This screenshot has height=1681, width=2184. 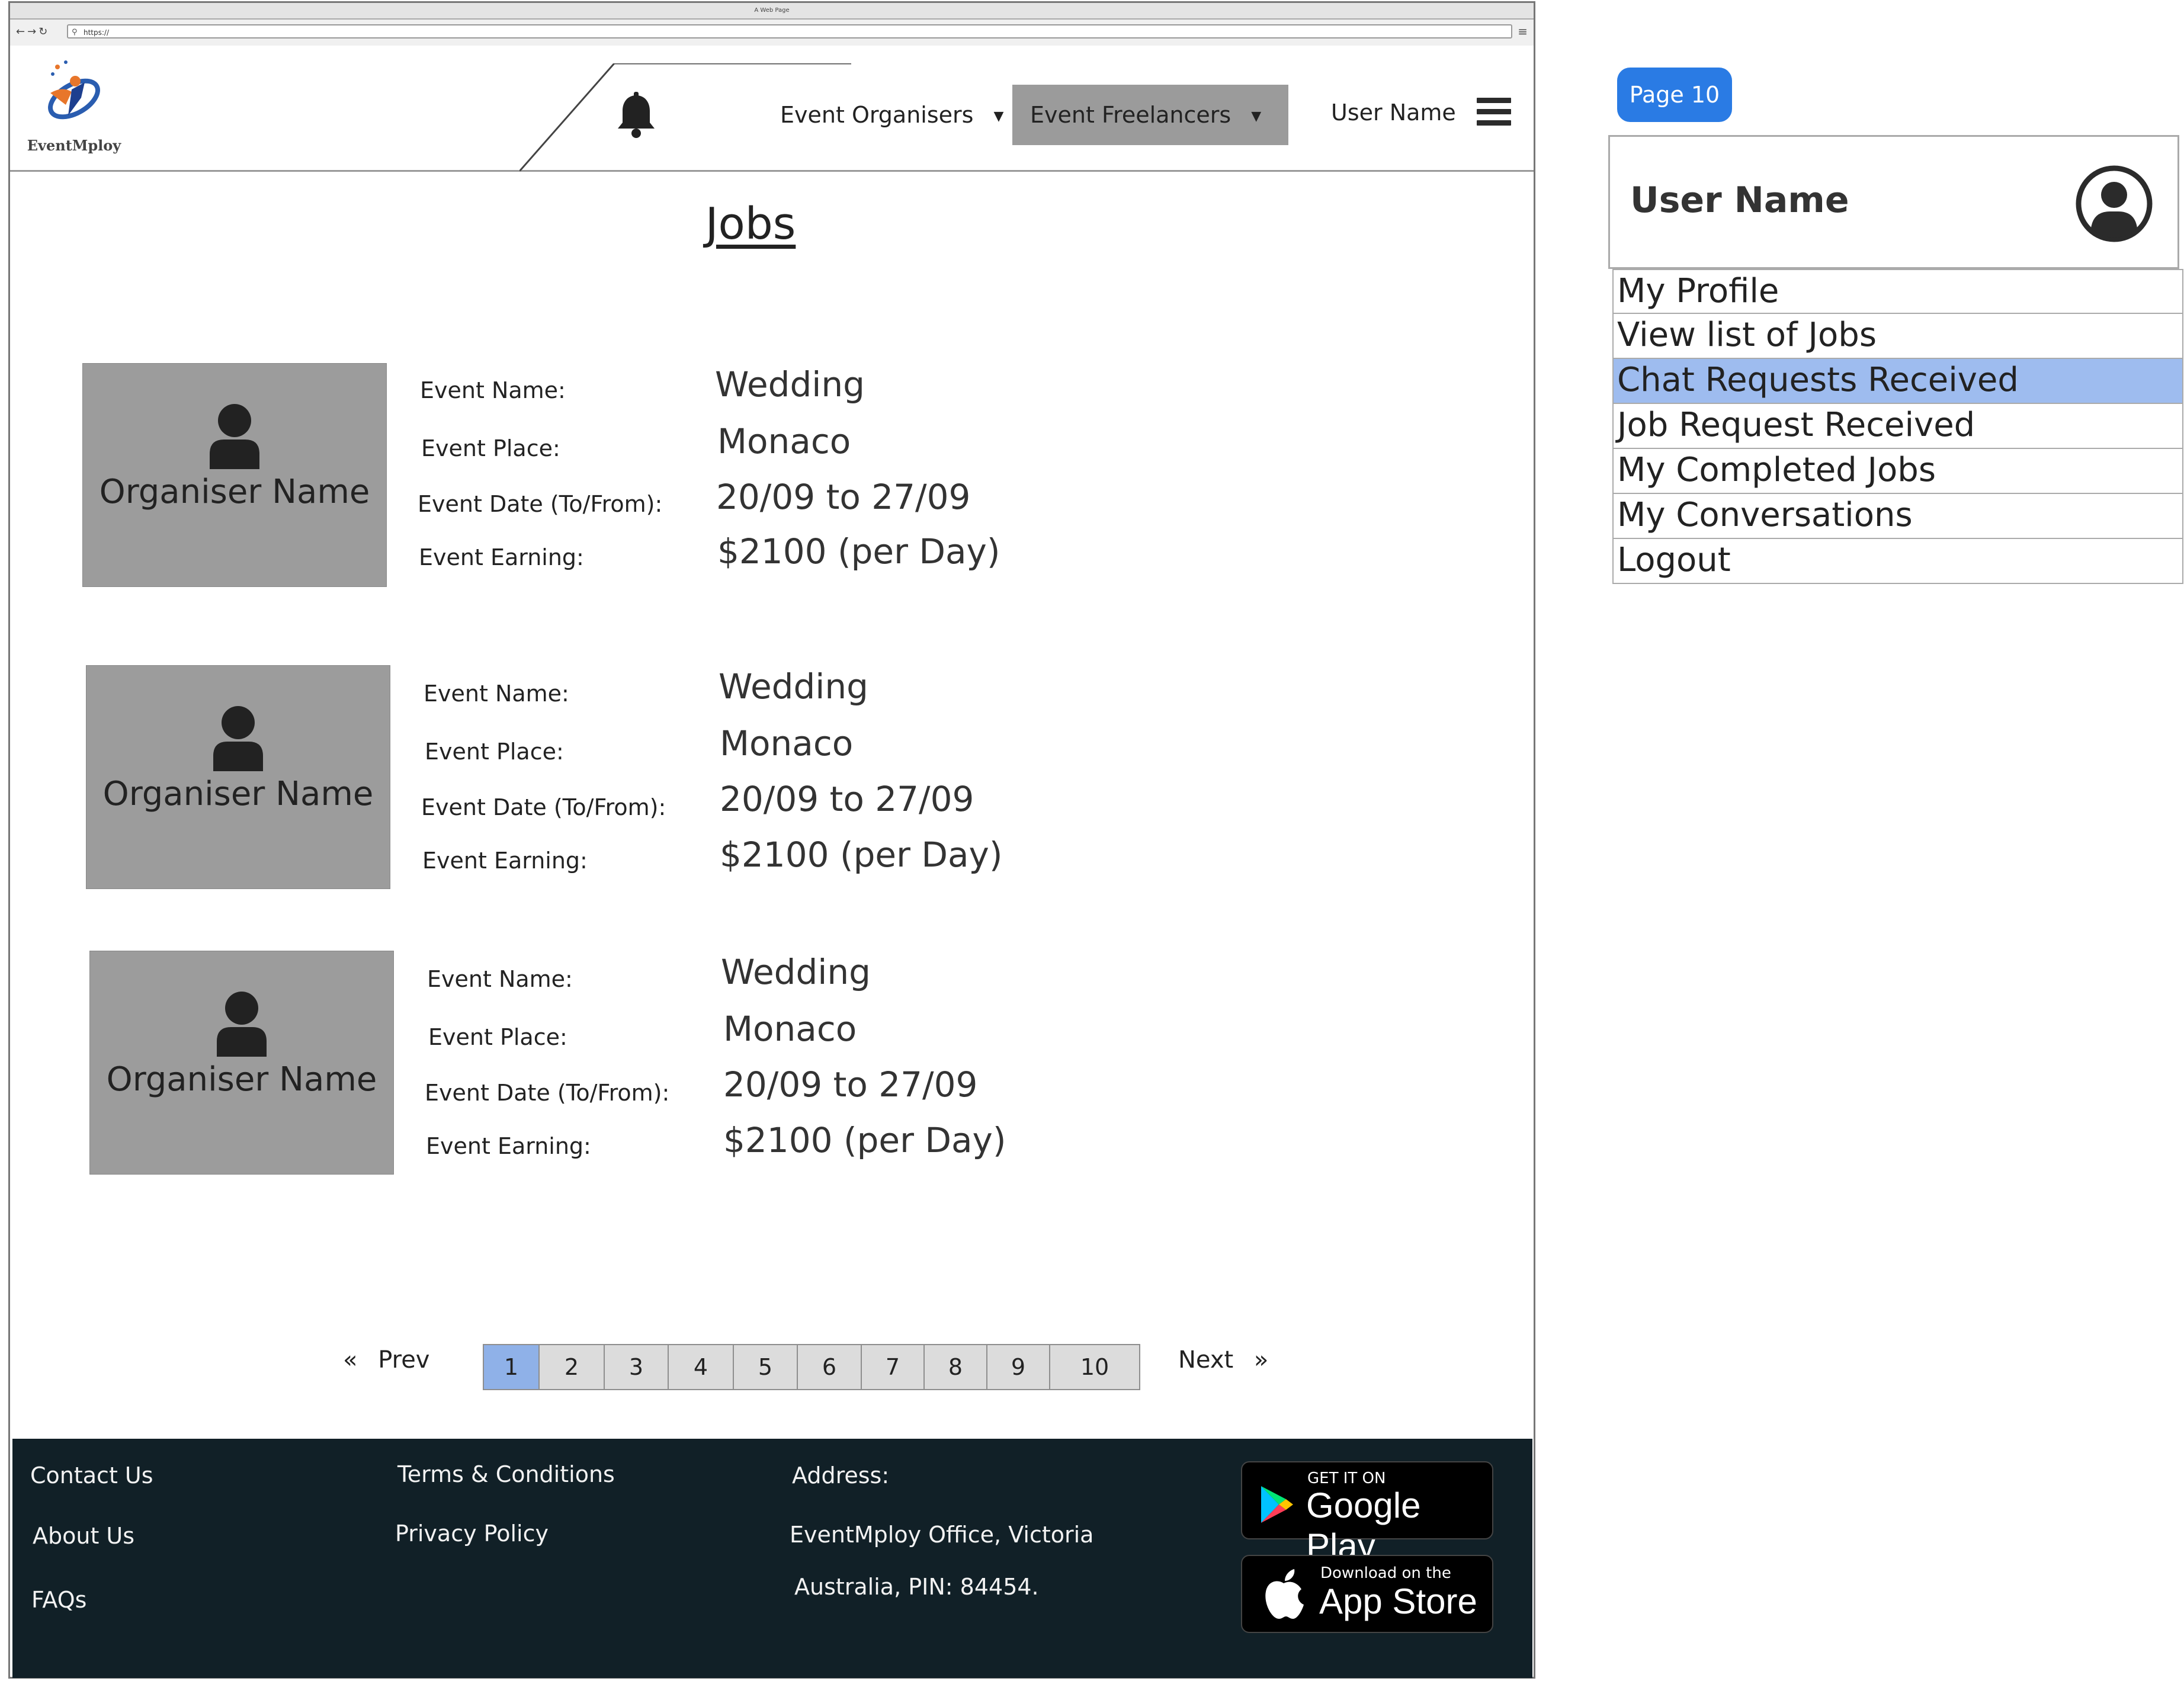 What do you see at coordinates (772, 11) in the screenshot?
I see `window-title: A Web Page` at bounding box center [772, 11].